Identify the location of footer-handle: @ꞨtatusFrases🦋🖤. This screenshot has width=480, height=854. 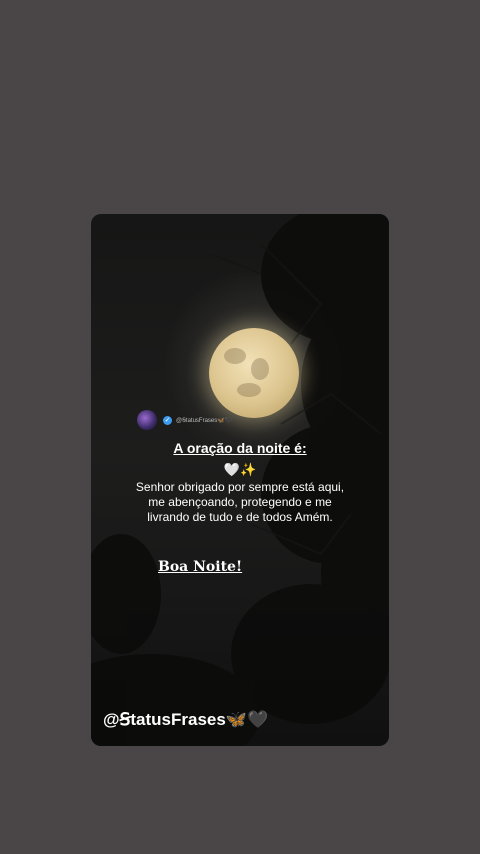
(186, 719).